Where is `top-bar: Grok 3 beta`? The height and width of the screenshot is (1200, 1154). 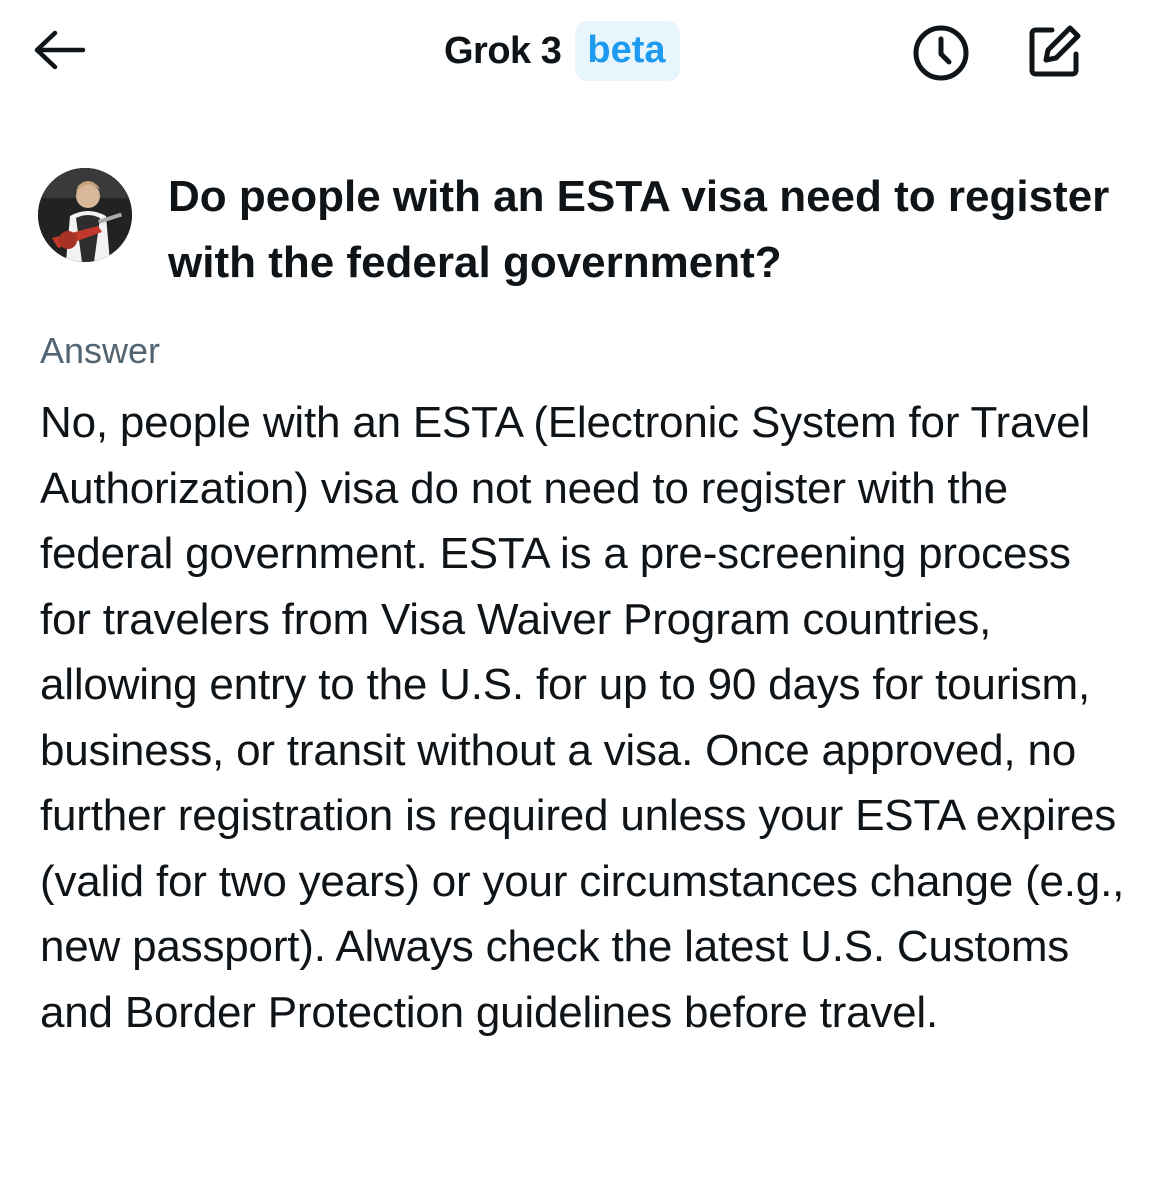 top-bar: Grok 3 beta is located at coordinates (577, 55).